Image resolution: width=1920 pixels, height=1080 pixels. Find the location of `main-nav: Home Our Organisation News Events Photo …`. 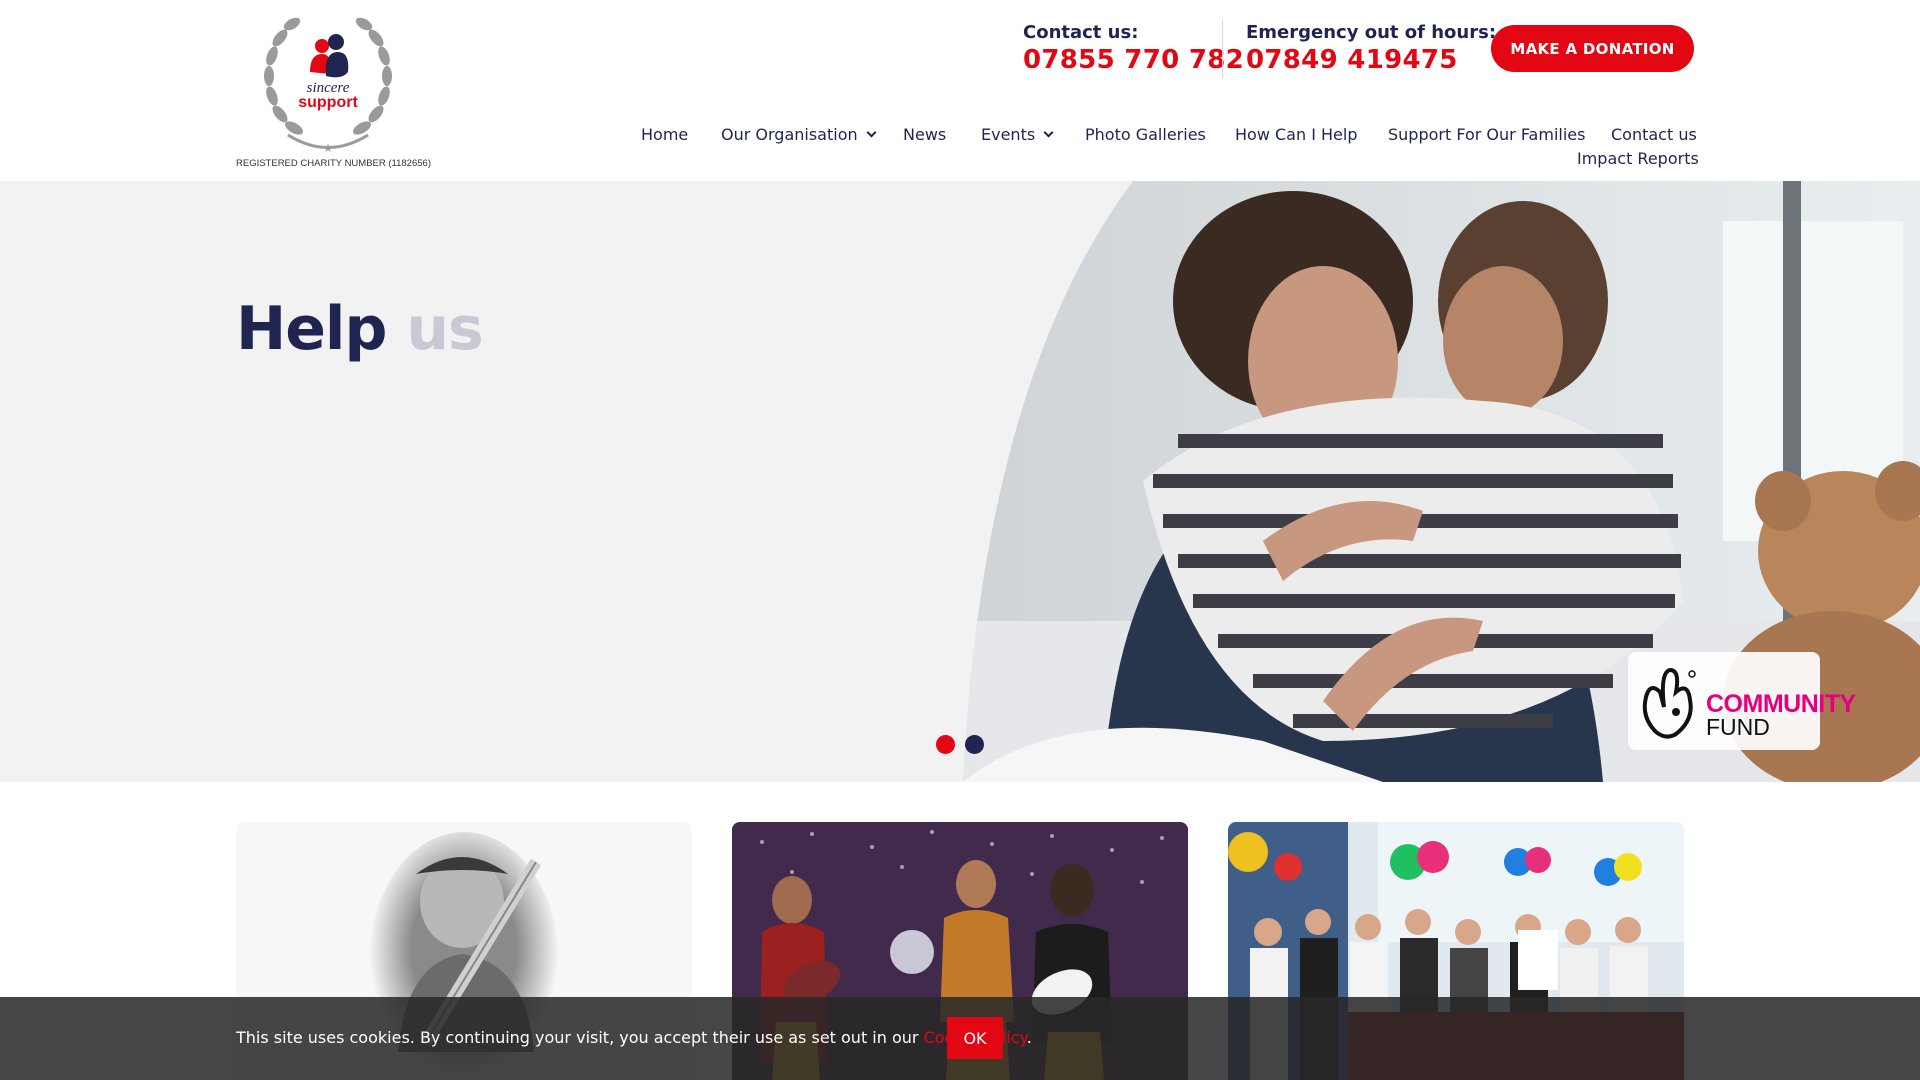

main-nav: Home Our Organisation News Events Photo … is located at coordinates (960, 146).